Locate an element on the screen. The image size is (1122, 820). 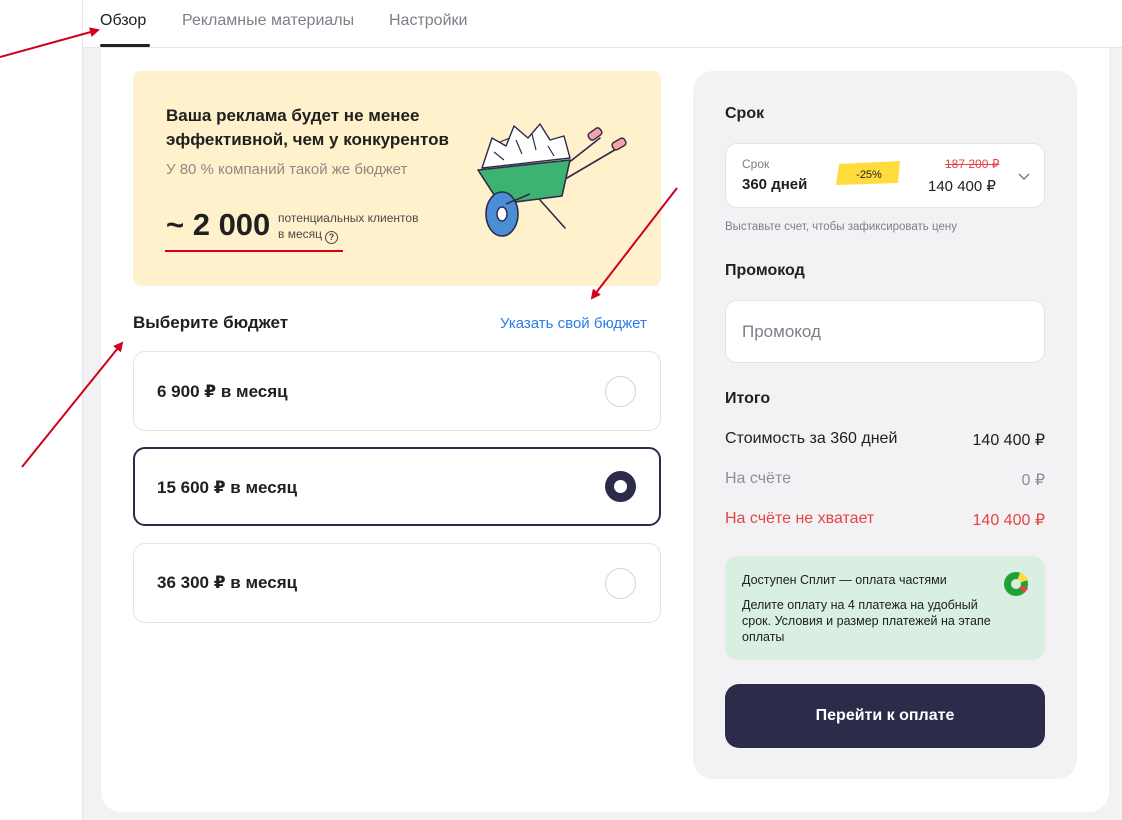
chevron-down-icon is located at coordinates (1024, 176).